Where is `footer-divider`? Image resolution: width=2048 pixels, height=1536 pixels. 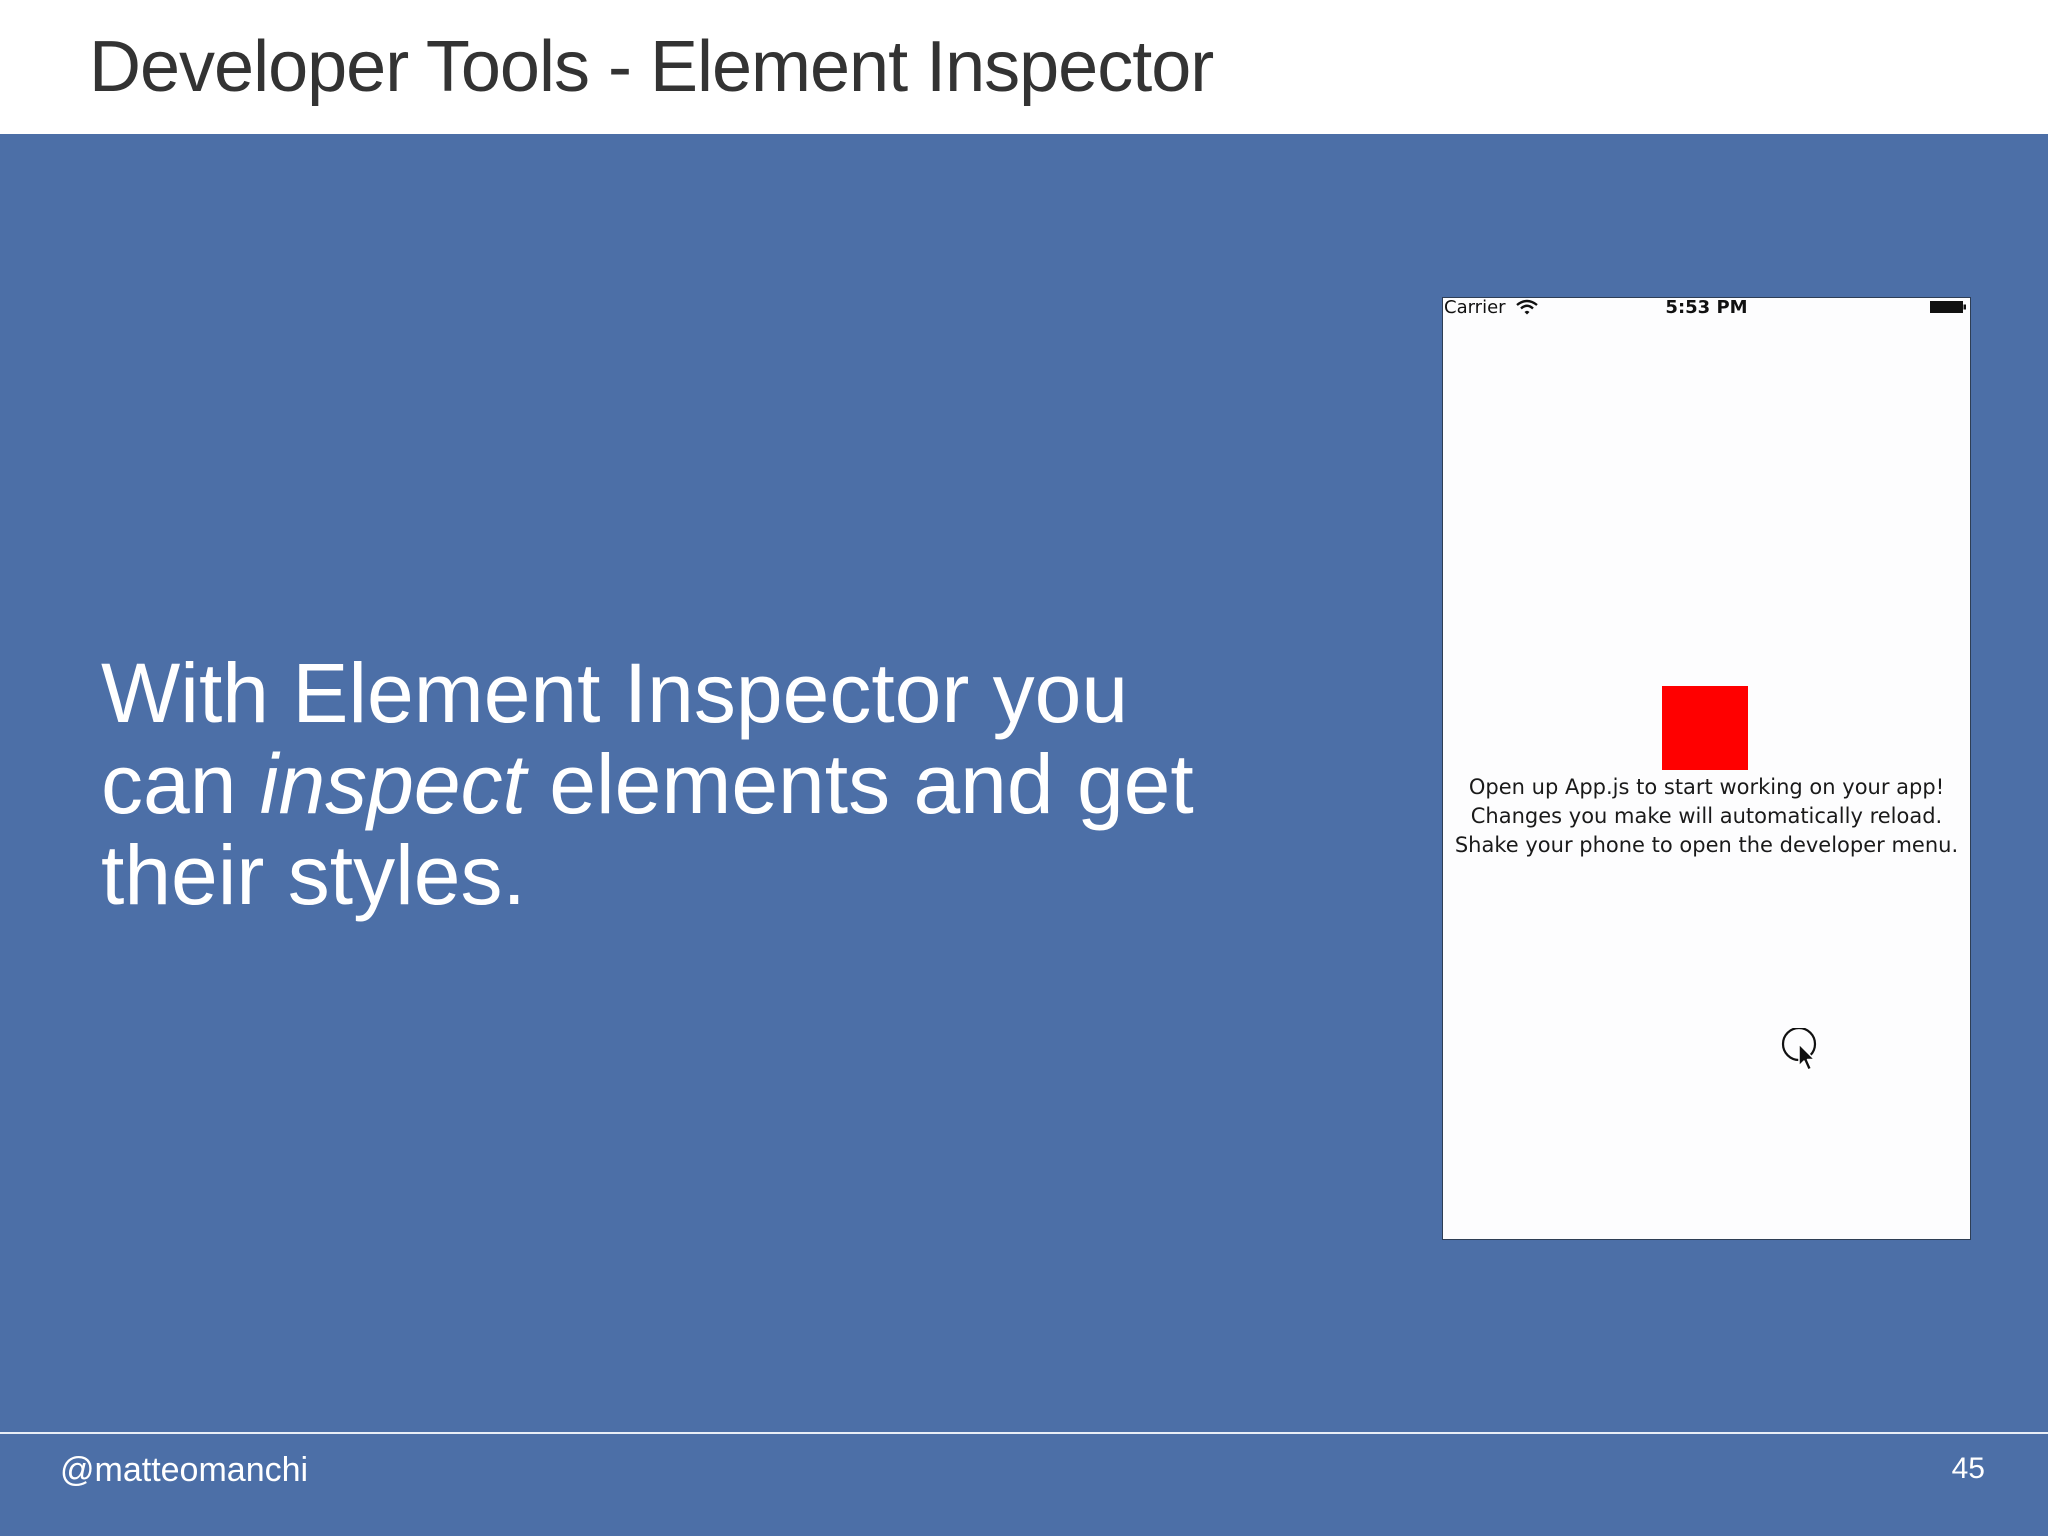
footer-divider is located at coordinates (1024, 1433).